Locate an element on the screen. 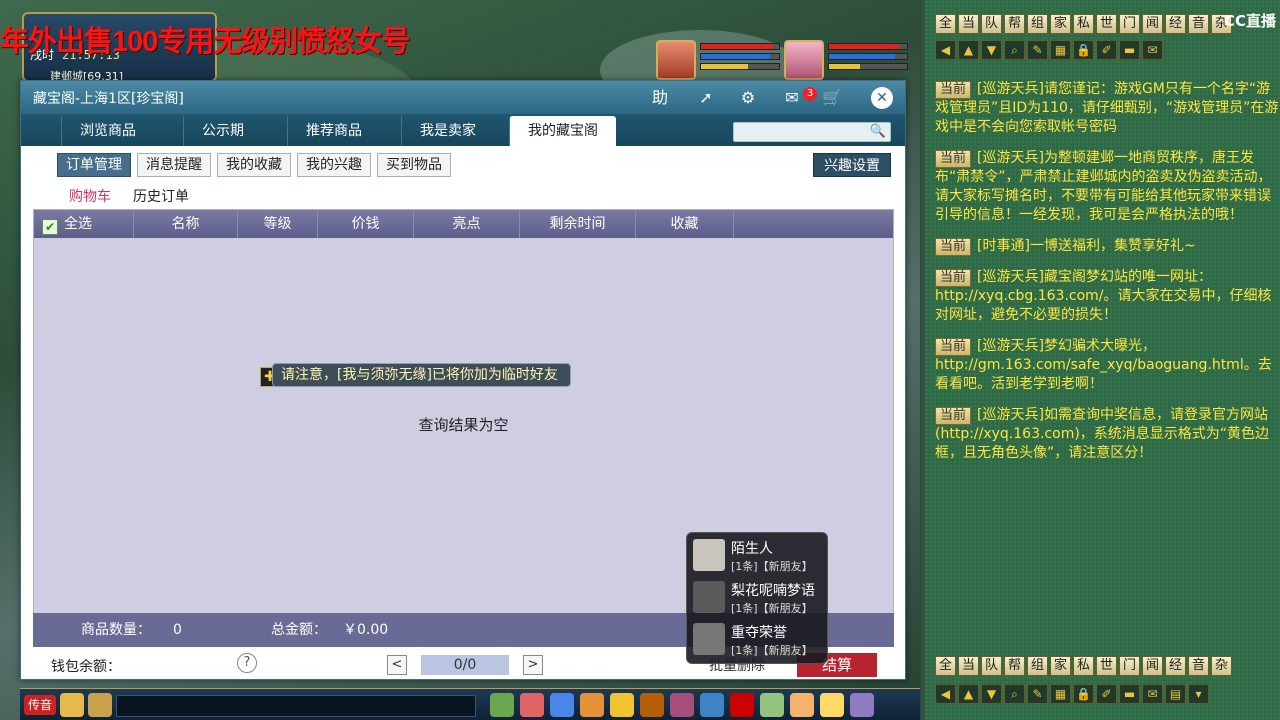 The width and height of the screenshot is (1280, 720). prev-page-button: < is located at coordinates (397, 665).